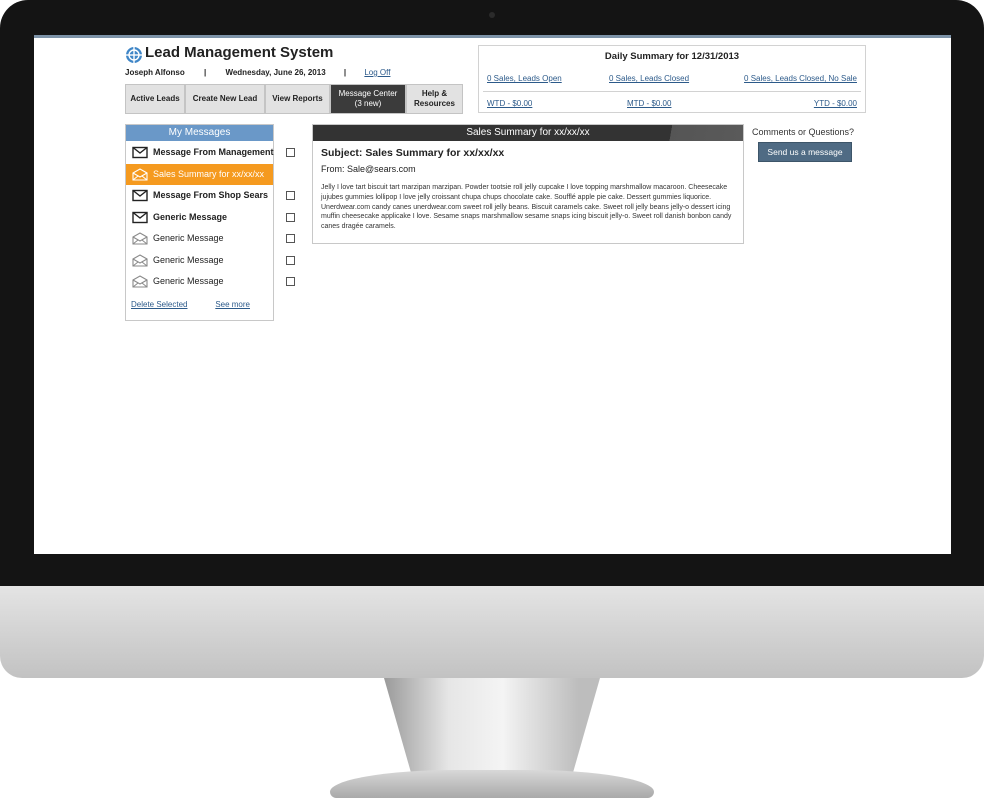  I want to click on leads-closed-link: 0 Sales, Leads Closed, so click(649, 78).